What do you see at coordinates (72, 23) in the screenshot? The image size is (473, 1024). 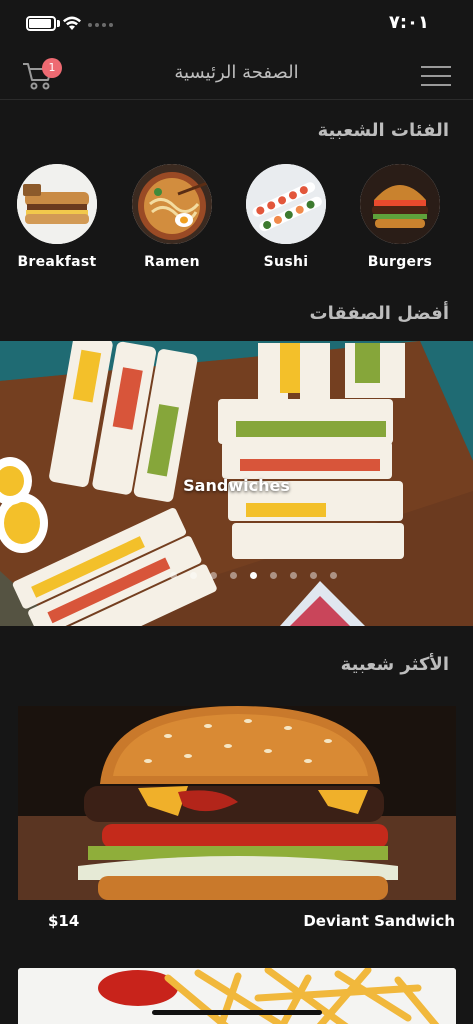 I see `wifi-icon` at bounding box center [72, 23].